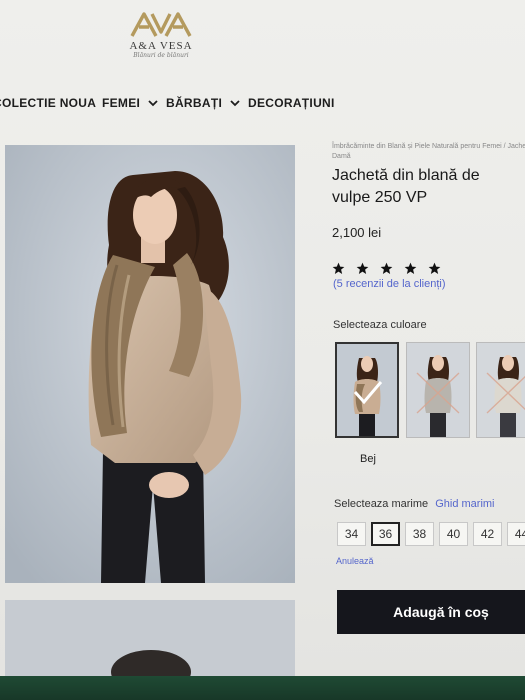  I want to click on nav-item-colectie-noua: COLECTIE NOUA, so click(48, 103).